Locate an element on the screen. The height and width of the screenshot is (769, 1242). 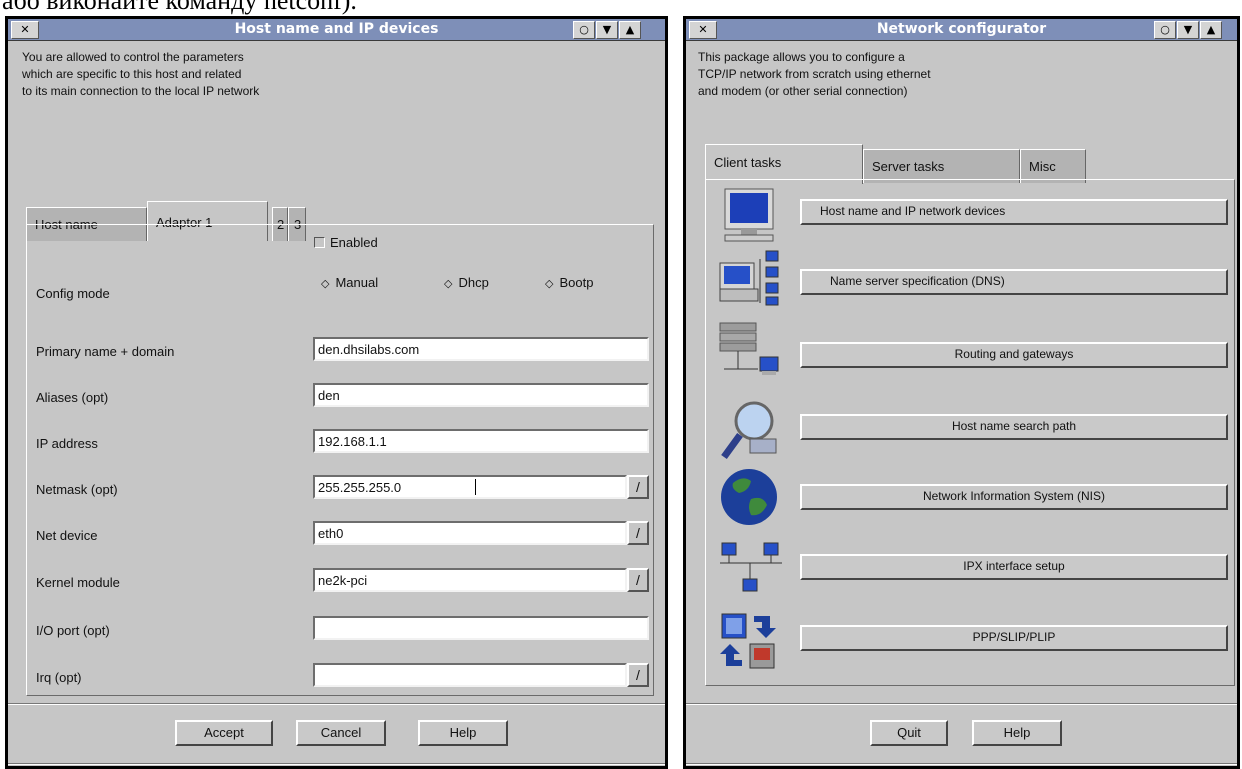
task-dns-button: Name server specification (DNS) is located at coordinates (1014, 282).